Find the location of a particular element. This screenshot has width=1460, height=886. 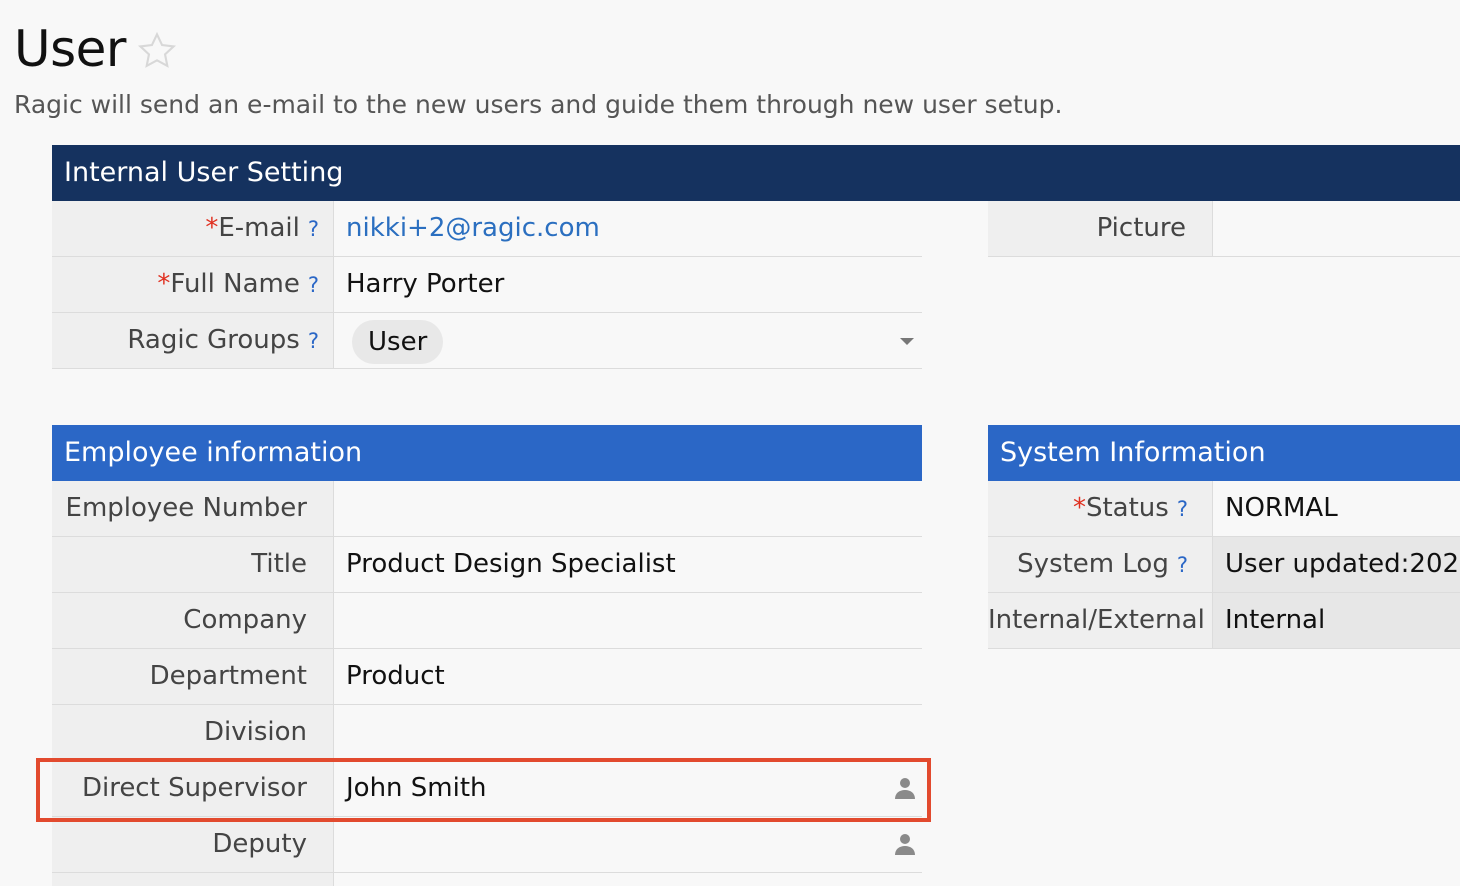

company-label: Company is located at coordinates (193, 620).